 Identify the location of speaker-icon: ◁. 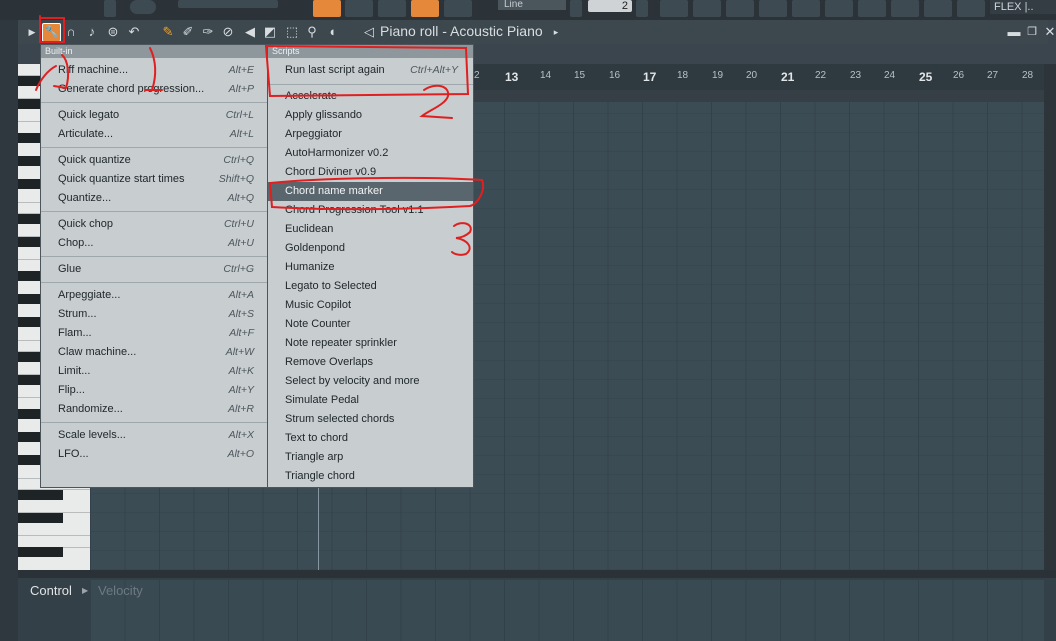
(369, 32).